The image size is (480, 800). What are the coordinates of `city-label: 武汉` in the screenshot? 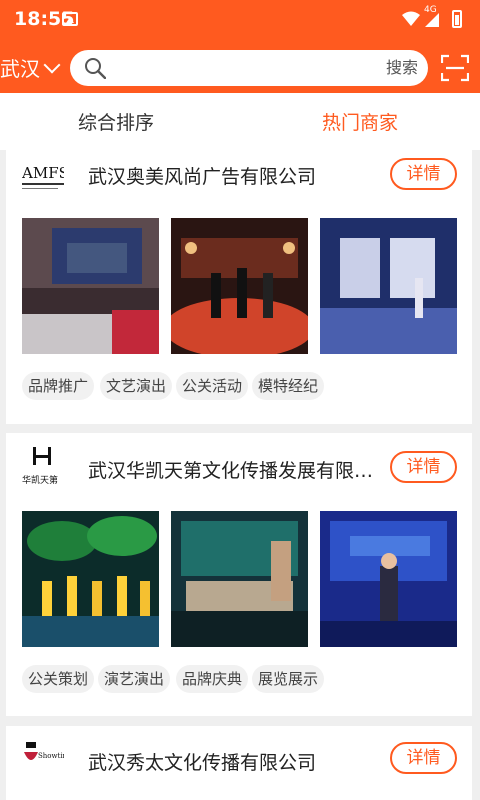 It's located at (20, 69).